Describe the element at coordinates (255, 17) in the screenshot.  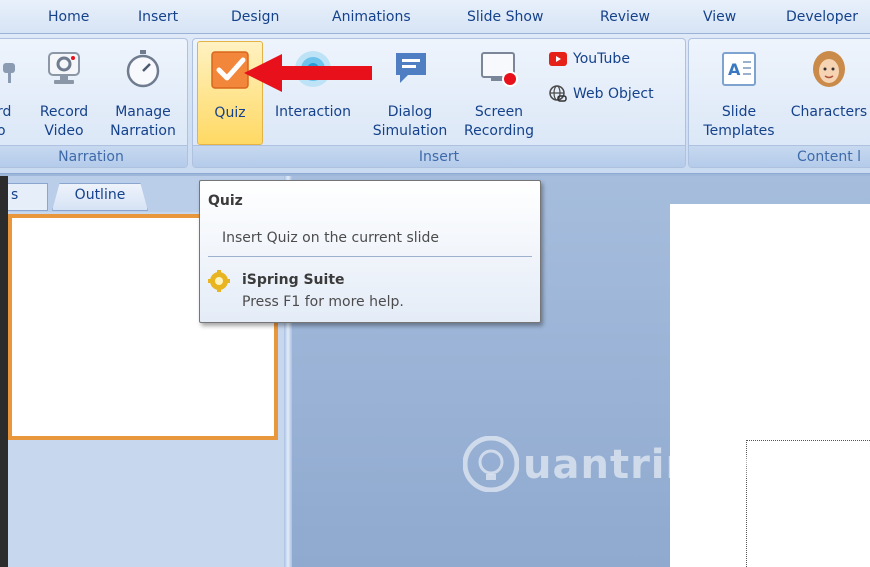
I see `tab-design: Design` at that location.